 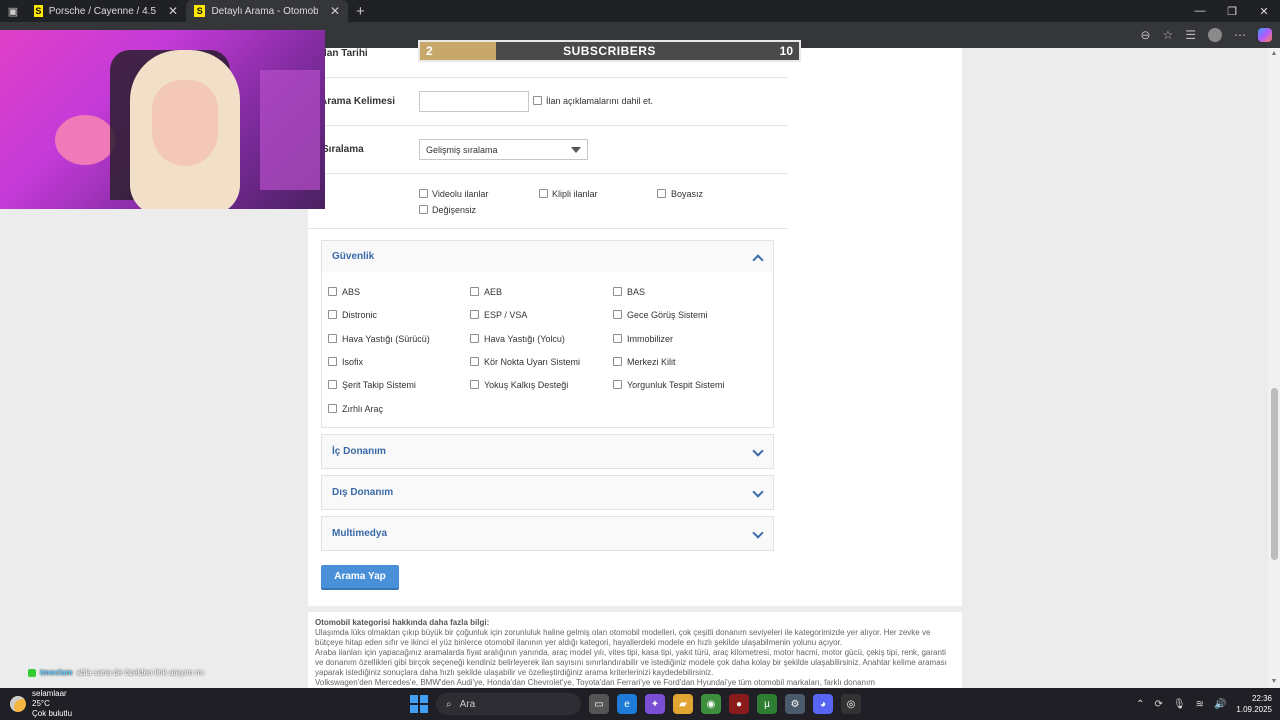 I want to click on multimedia-panel-header: Multimedya, so click(x=547, y=533).